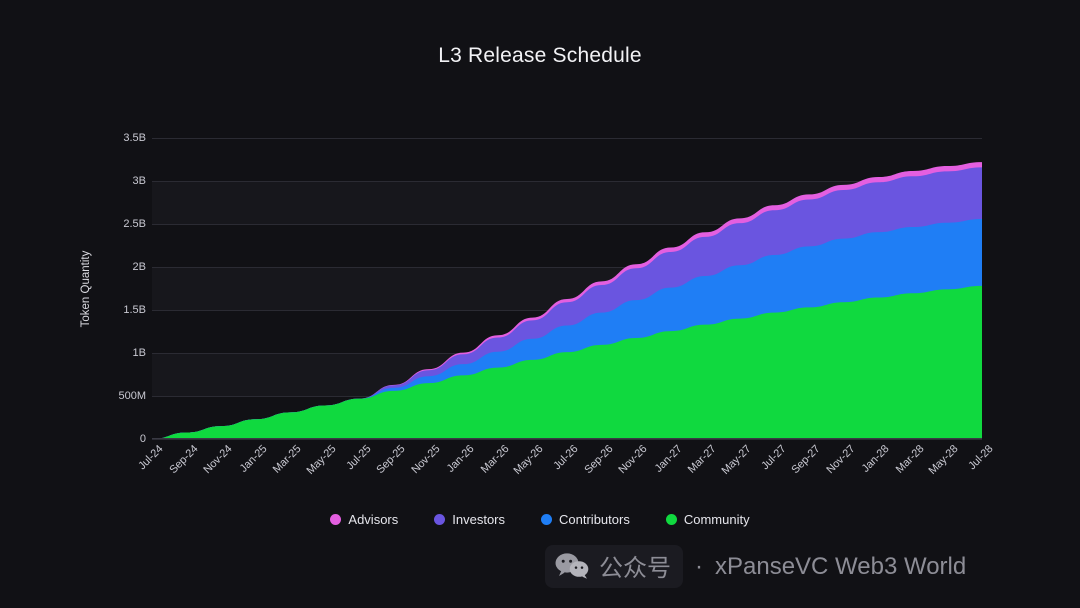 This screenshot has width=1080, height=608. I want to click on x-axis-tick-label: Jul-24, so click(151, 458).